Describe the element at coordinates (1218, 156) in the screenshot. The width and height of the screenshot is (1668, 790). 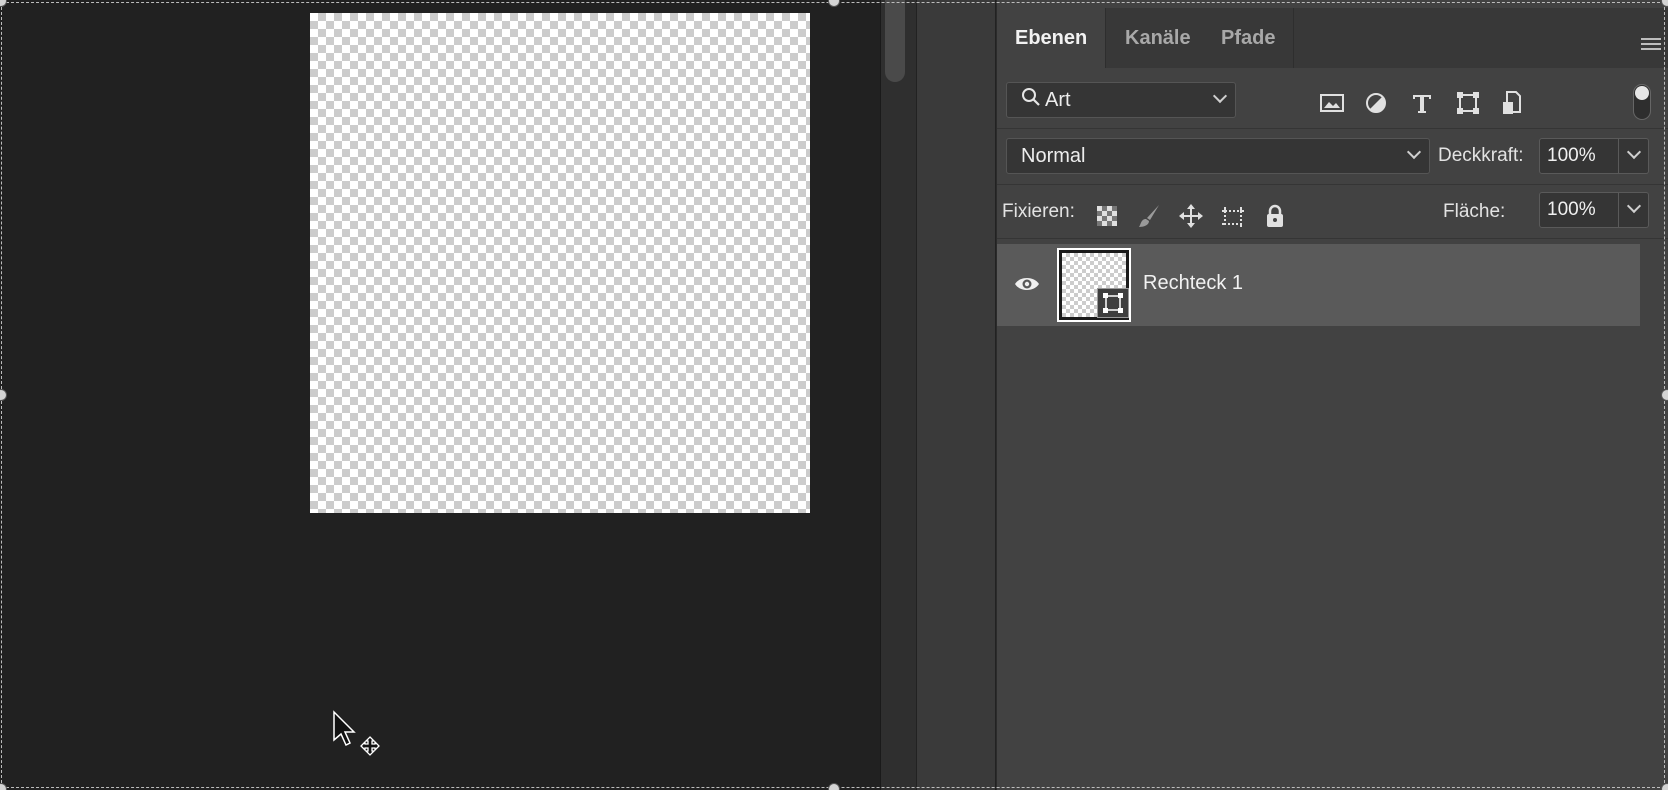
I see `blend-mode-dropdown: Normal` at that location.